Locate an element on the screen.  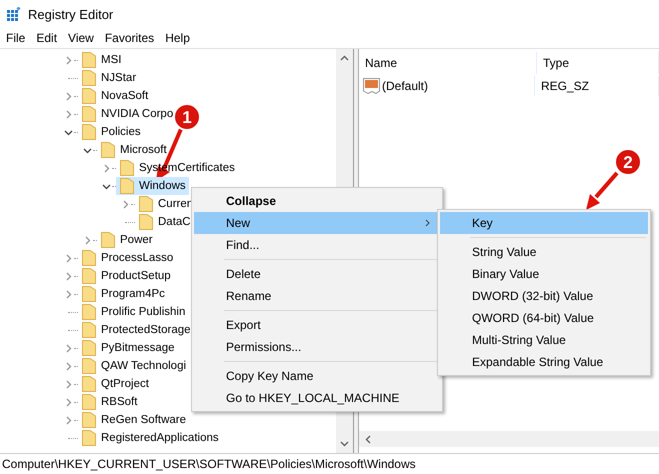
scroll-up-icon is located at coordinates (344, 58).